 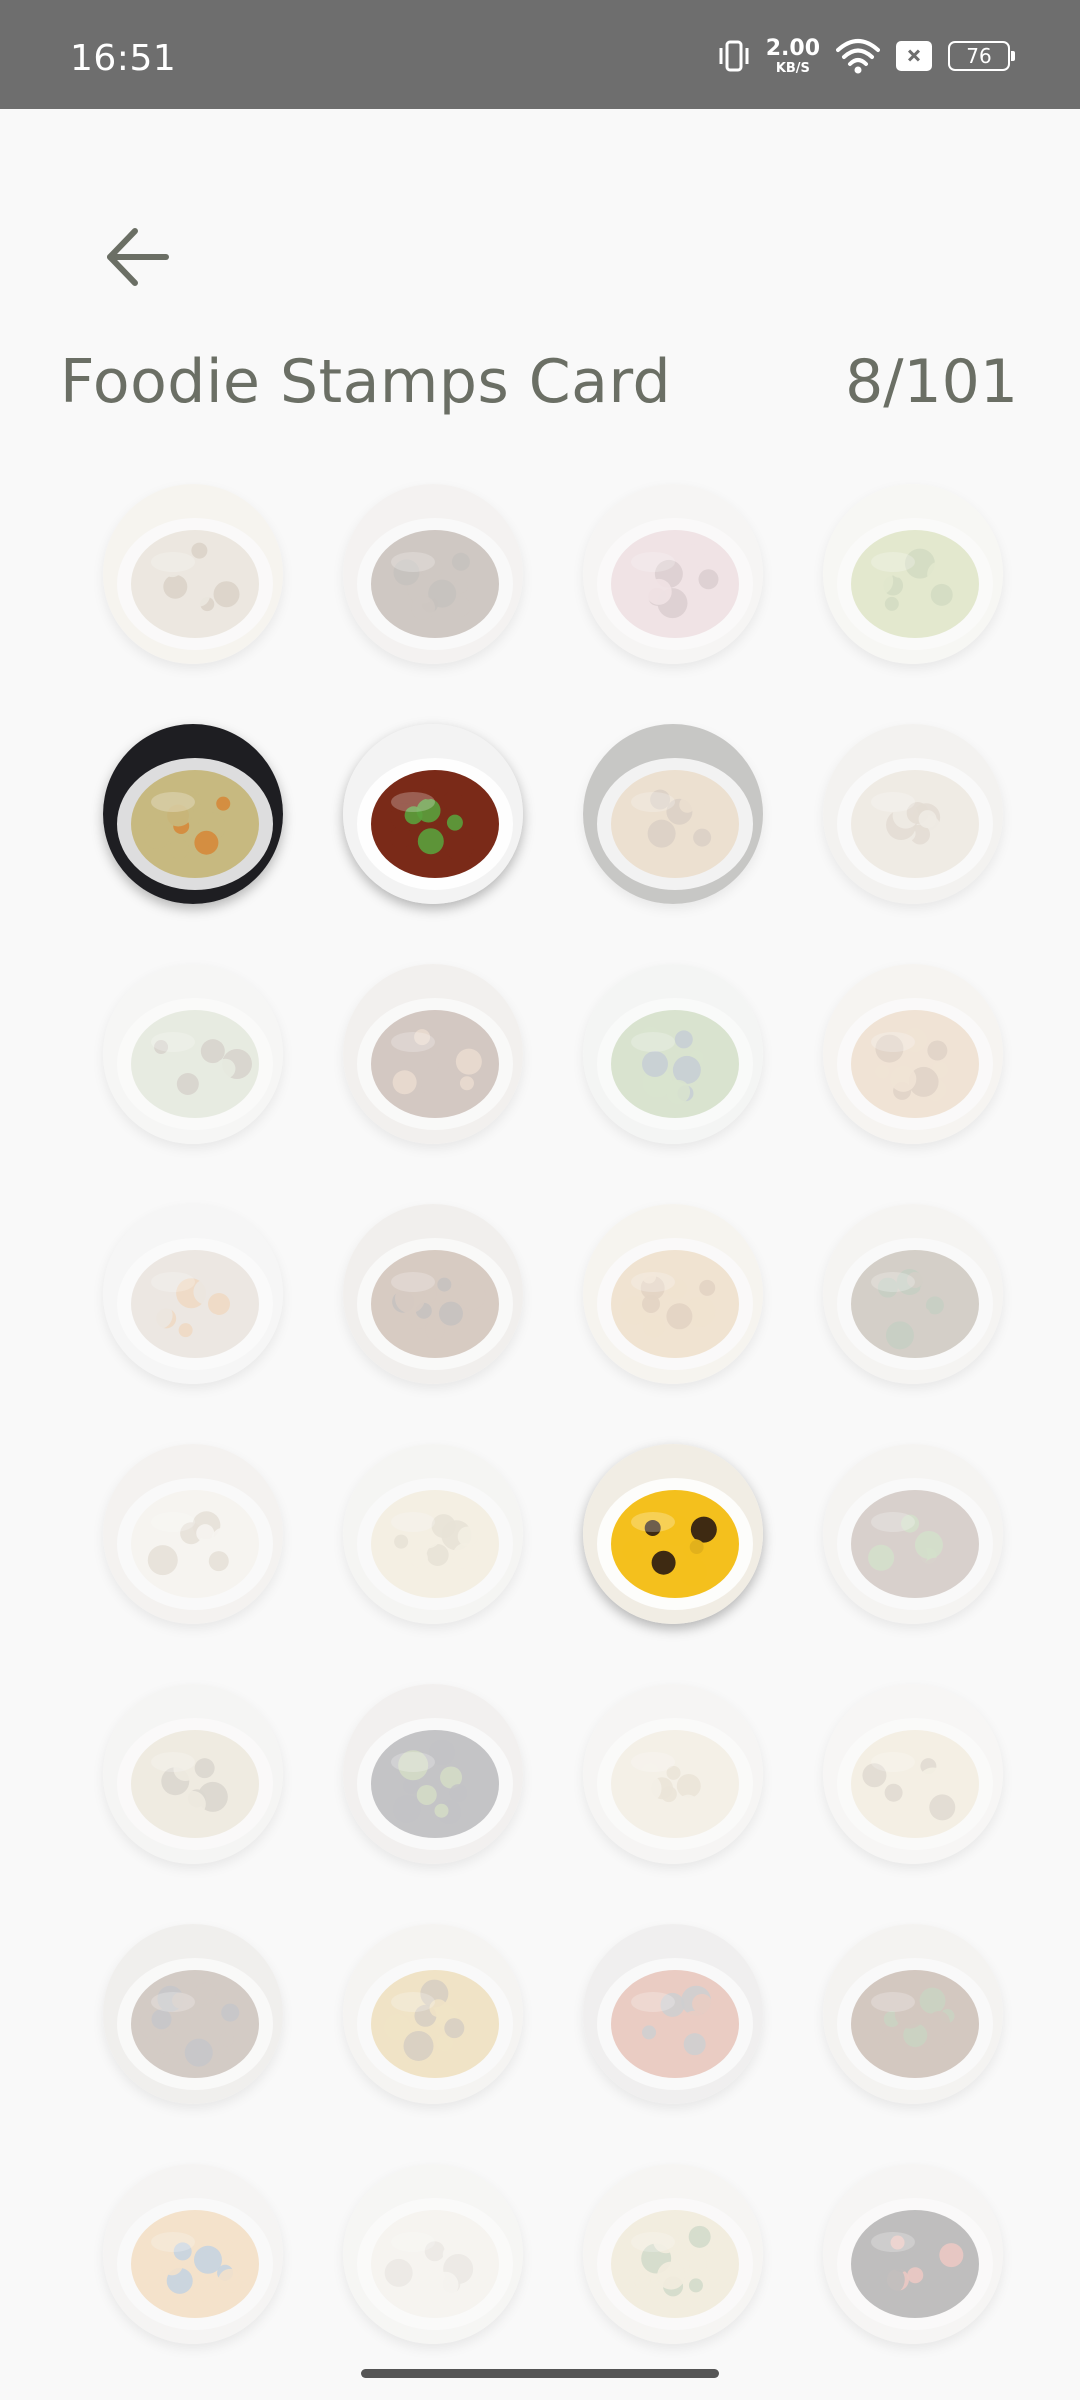 I want to click on stamp-congee, so click(x=673, y=2254).